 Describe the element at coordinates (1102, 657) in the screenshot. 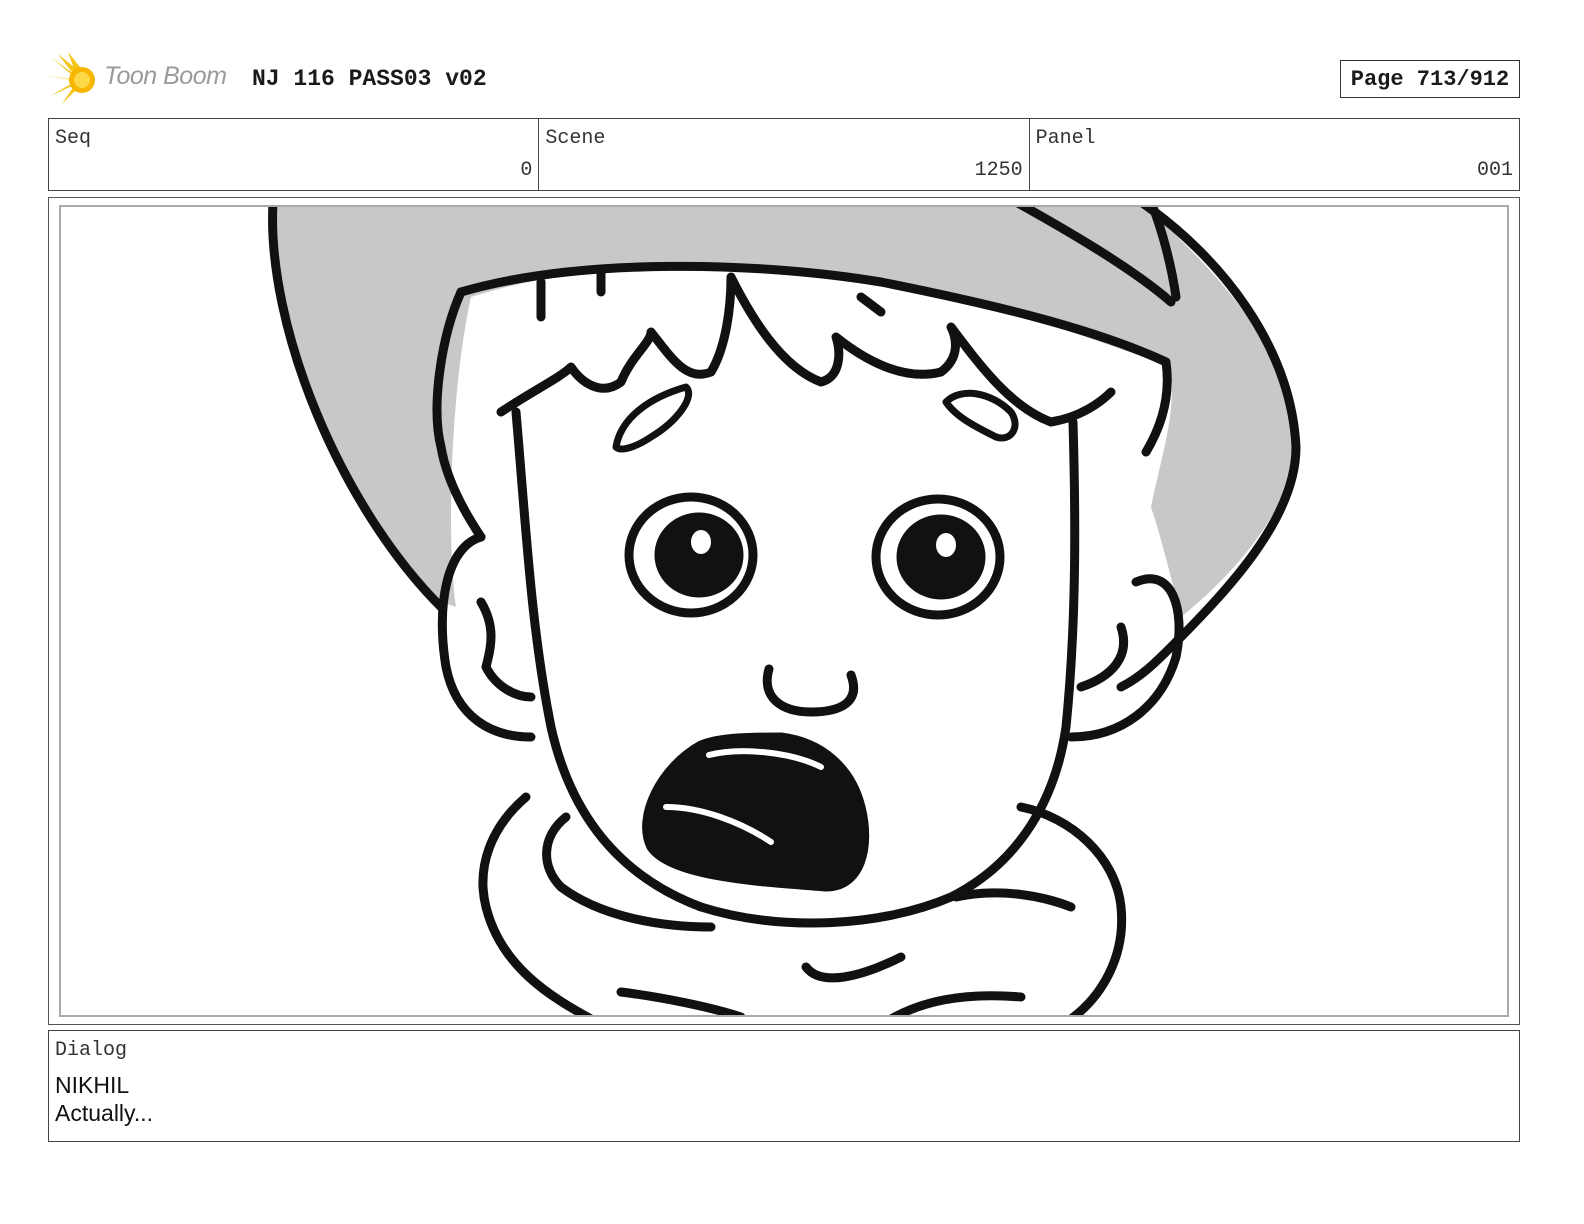

I see `right-ear-inner` at that location.